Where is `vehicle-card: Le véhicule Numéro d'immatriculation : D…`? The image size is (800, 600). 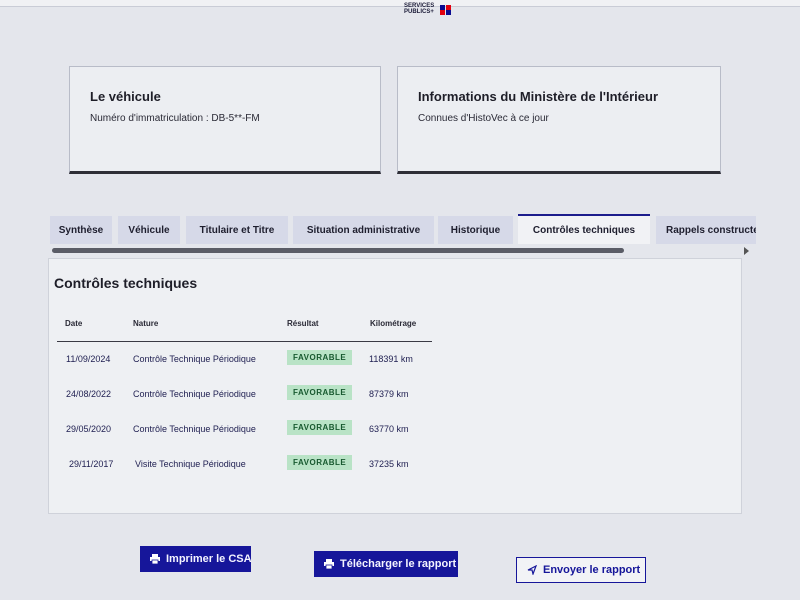 vehicle-card: Le véhicule Numéro d'immatriculation : D… is located at coordinates (225, 120).